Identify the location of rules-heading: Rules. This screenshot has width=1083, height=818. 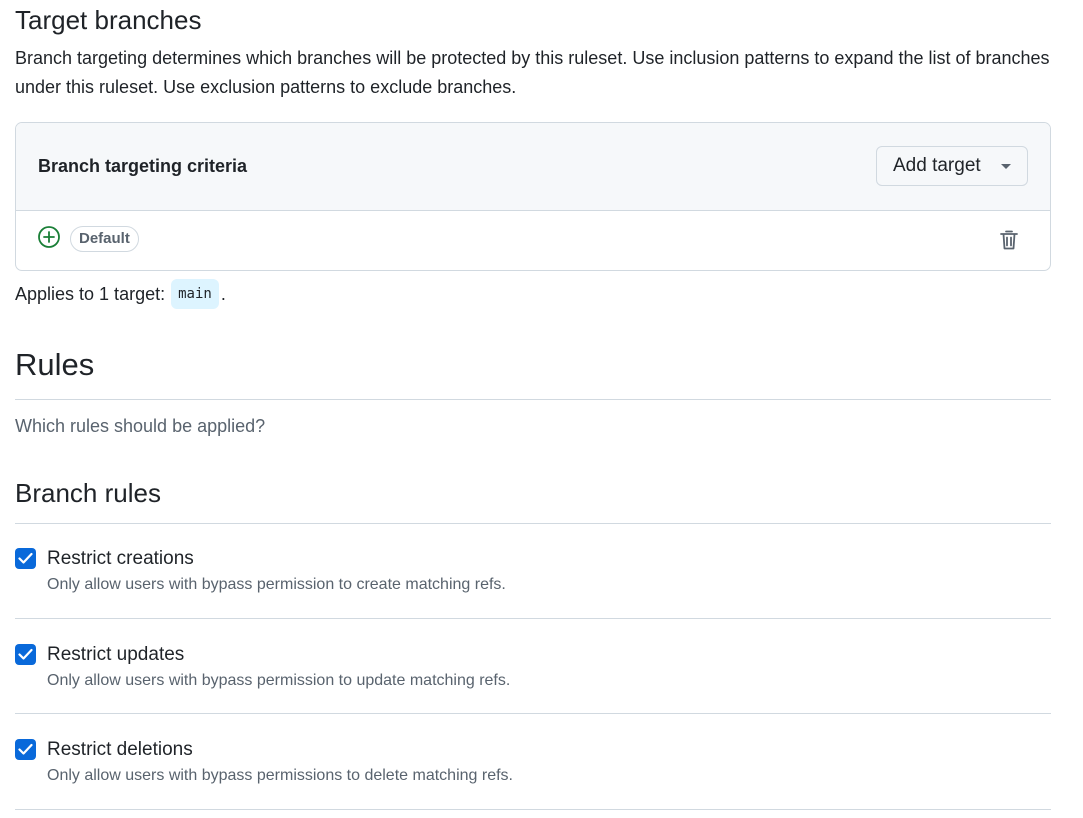
(55, 364).